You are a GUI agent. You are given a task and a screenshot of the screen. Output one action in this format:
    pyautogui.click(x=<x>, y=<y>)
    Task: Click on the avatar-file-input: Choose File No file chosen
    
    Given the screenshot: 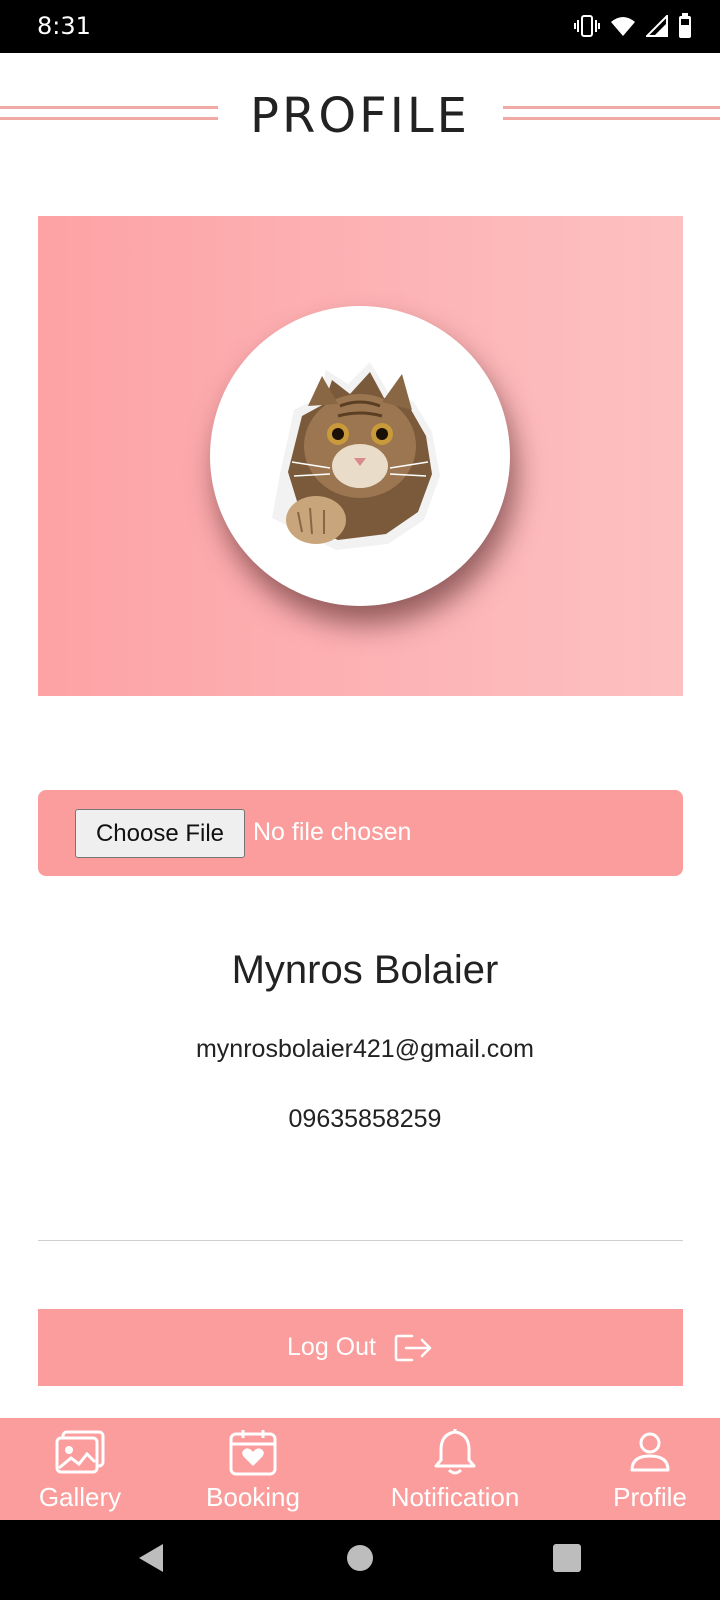 What is the action you would take?
    pyautogui.click(x=360, y=833)
    